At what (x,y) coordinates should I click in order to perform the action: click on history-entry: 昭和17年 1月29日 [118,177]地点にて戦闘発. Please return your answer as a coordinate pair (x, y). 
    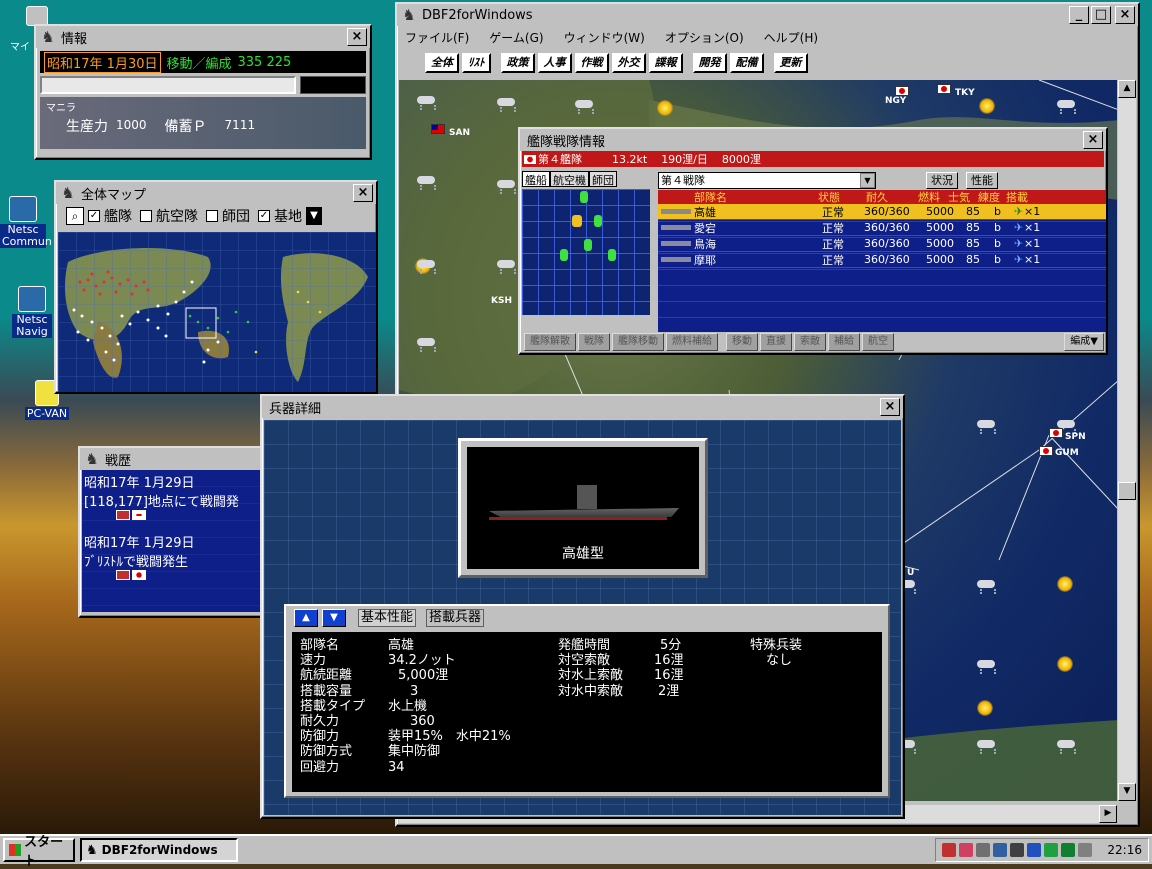
    Looking at the image, I should click on (173, 498).